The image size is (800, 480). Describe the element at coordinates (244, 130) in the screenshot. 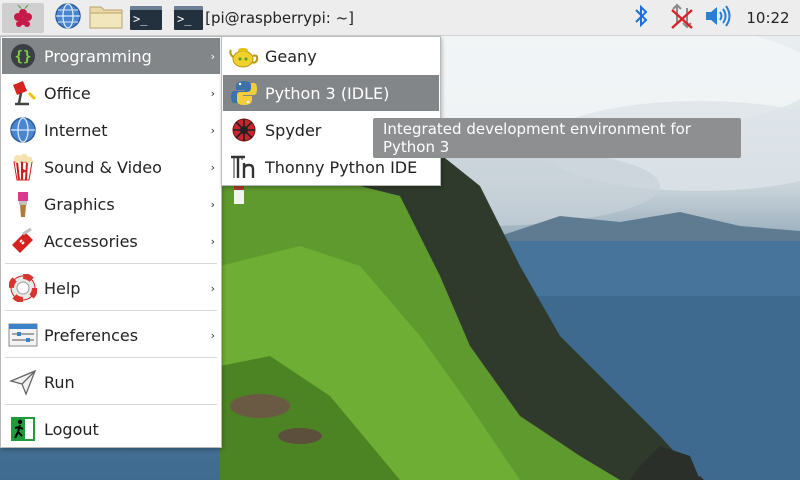

I see `spyder-icon` at that location.